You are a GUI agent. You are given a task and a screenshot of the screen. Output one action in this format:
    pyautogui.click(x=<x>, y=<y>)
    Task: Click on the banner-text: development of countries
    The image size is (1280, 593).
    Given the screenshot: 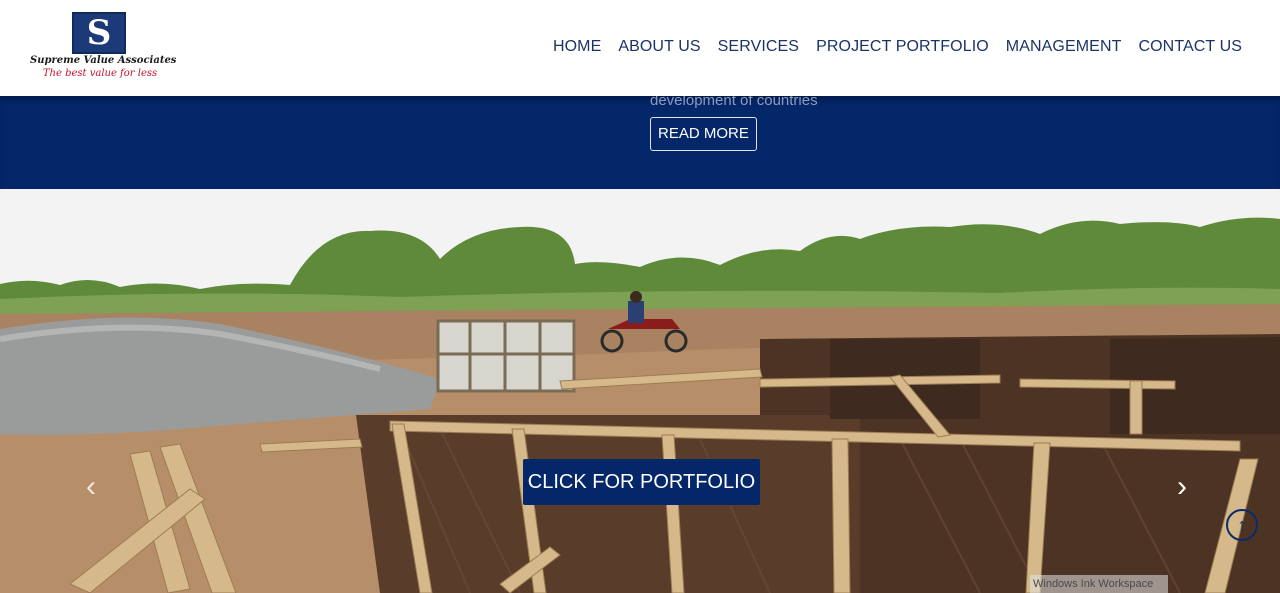 What is the action you would take?
    pyautogui.click(x=734, y=102)
    